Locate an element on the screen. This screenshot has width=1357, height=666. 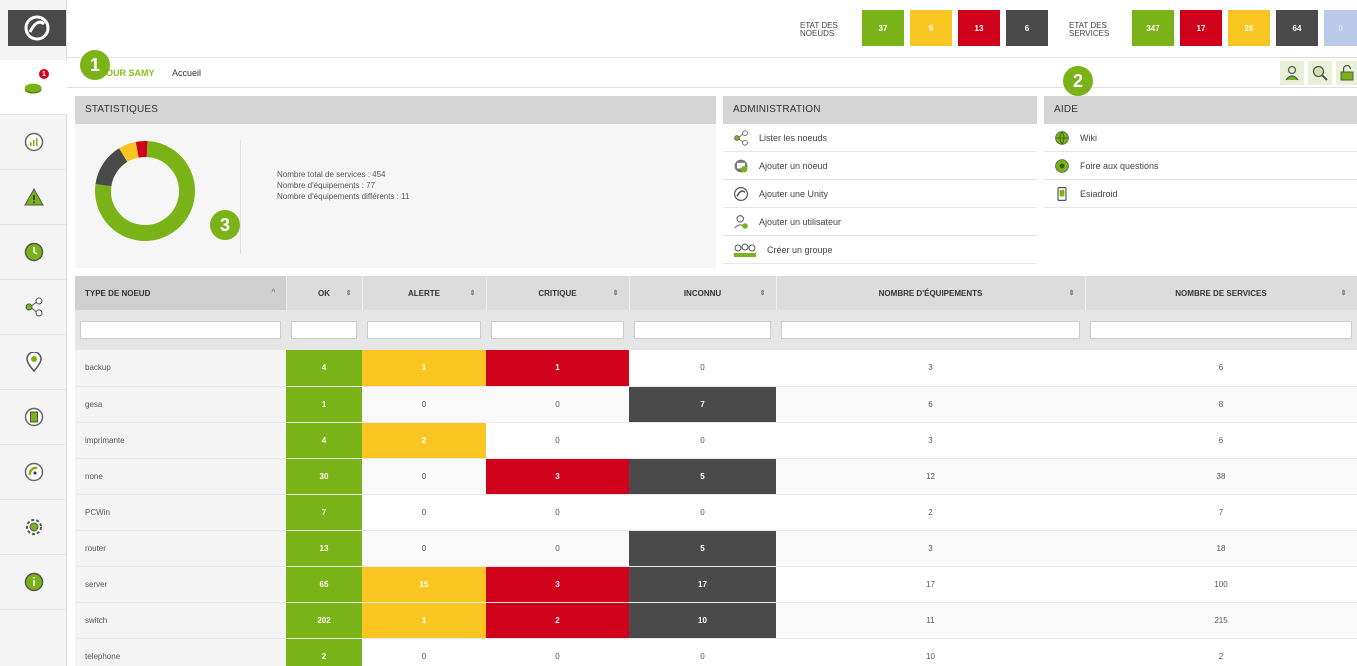
unity-icon is located at coordinates (741, 193).